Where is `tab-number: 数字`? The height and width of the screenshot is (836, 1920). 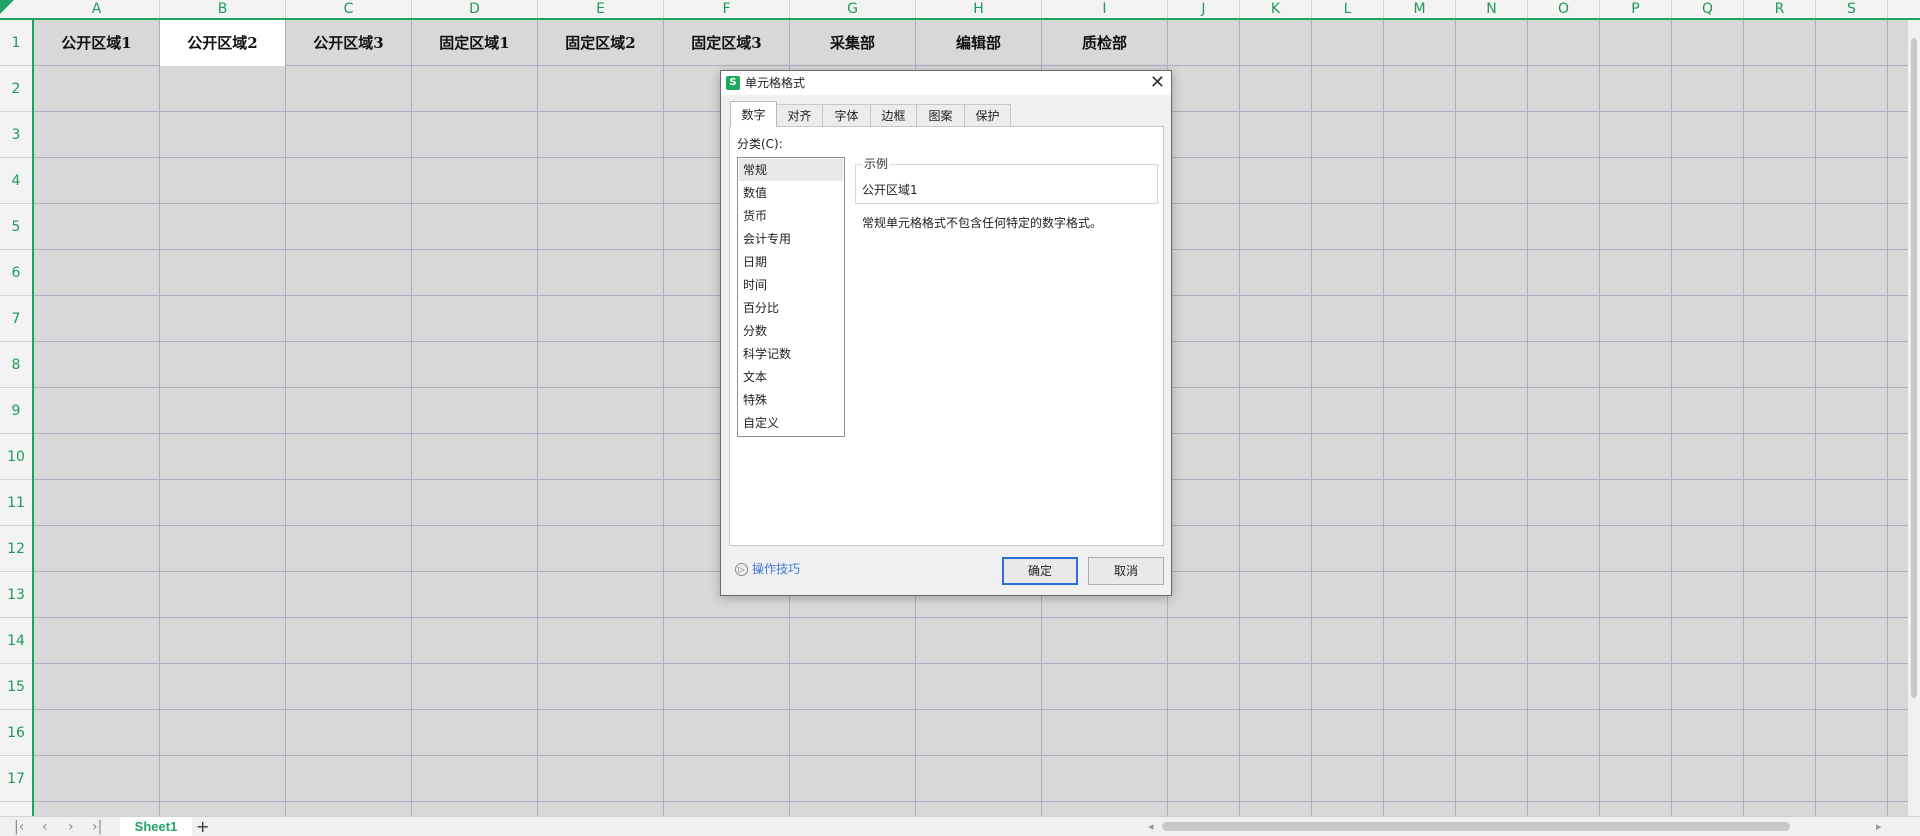
tab-number: 数字 is located at coordinates (753, 114).